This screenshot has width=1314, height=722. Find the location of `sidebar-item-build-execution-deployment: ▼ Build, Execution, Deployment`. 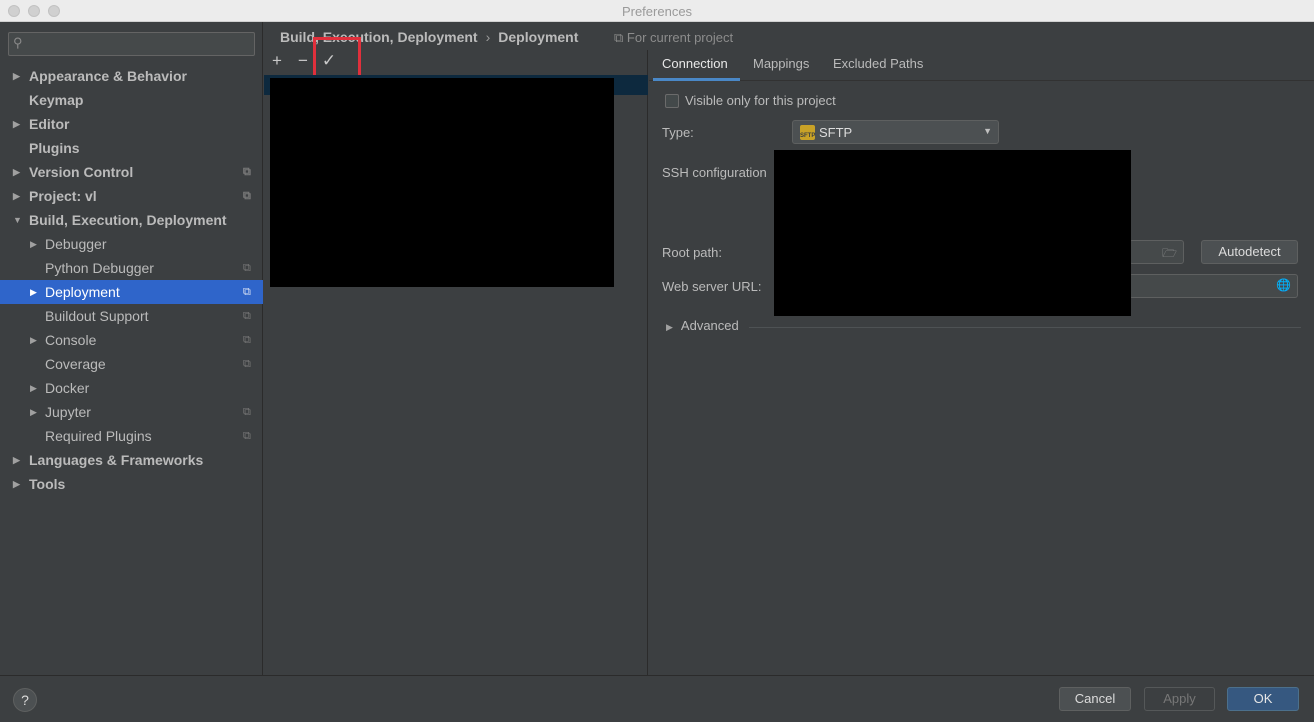

sidebar-item-build-execution-deployment: ▼ Build, Execution, Deployment is located at coordinates (131, 220).